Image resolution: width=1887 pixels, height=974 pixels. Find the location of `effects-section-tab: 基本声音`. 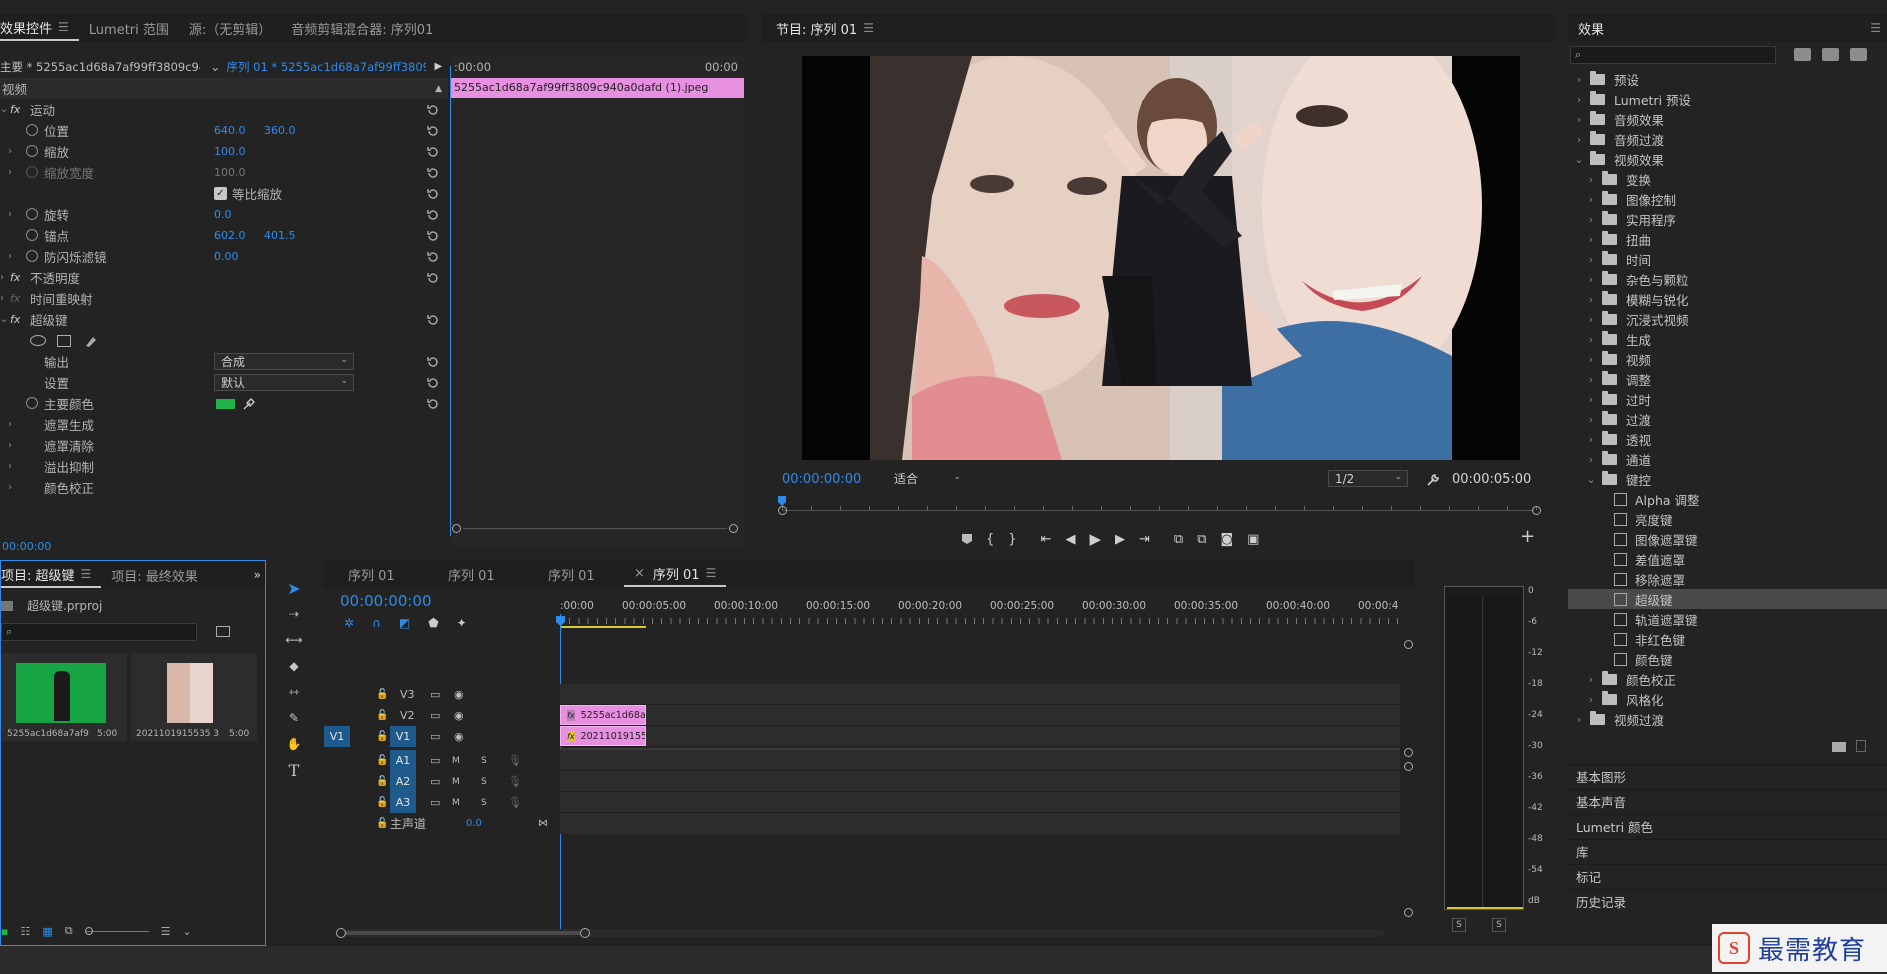

effects-section-tab: 基本声音 is located at coordinates (1727, 801).